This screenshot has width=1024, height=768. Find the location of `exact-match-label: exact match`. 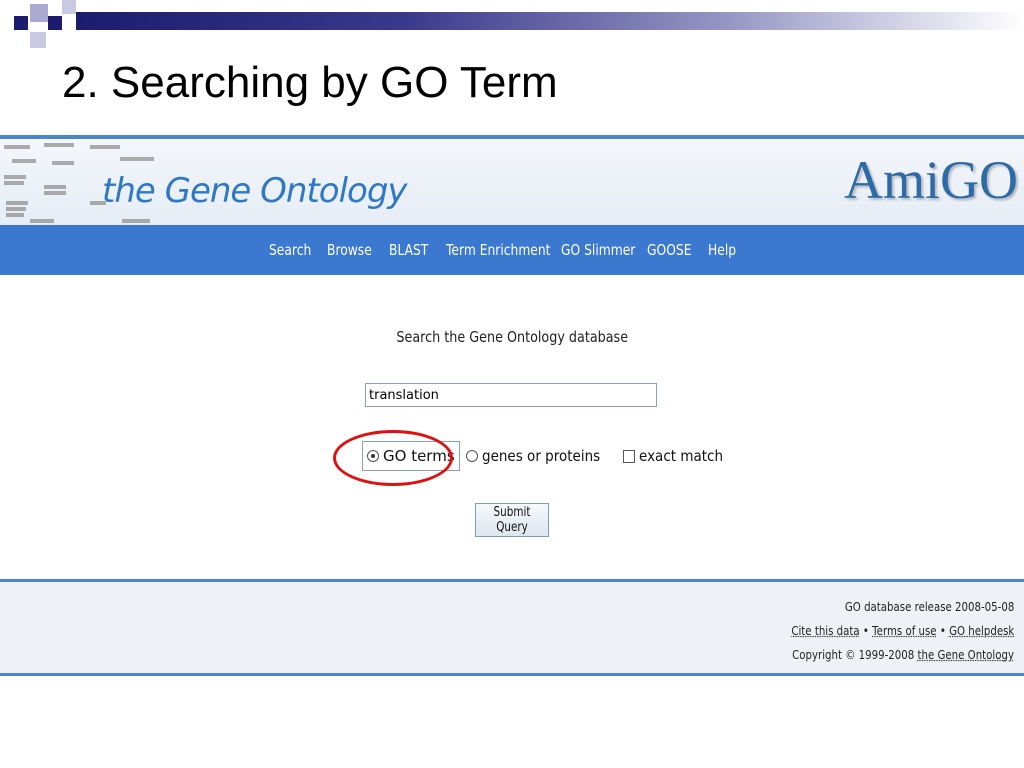

exact-match-label: exact match is located at coordinates (681, 456).